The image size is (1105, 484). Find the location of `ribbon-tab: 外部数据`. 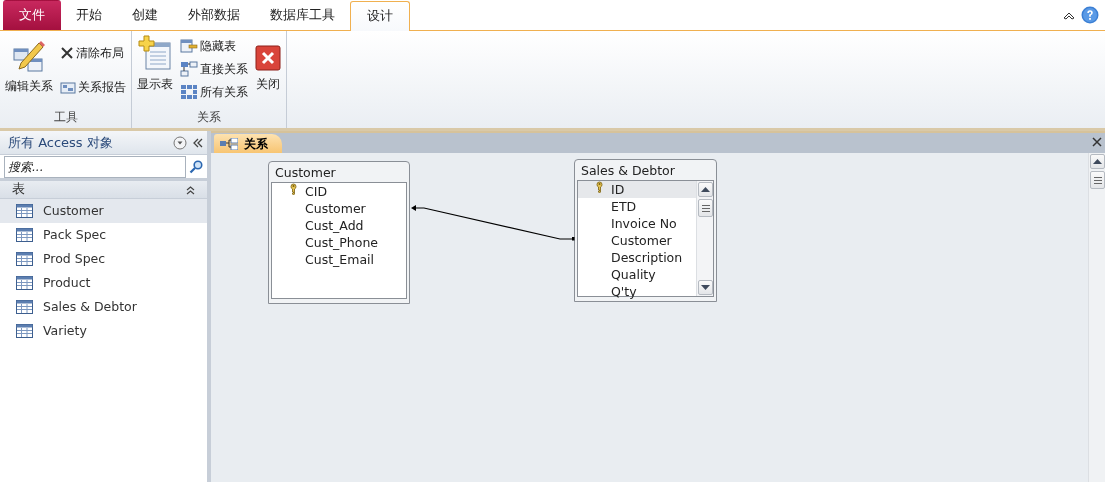

ribbon-tab: 外部数据 is located at coordinates (214, 15).